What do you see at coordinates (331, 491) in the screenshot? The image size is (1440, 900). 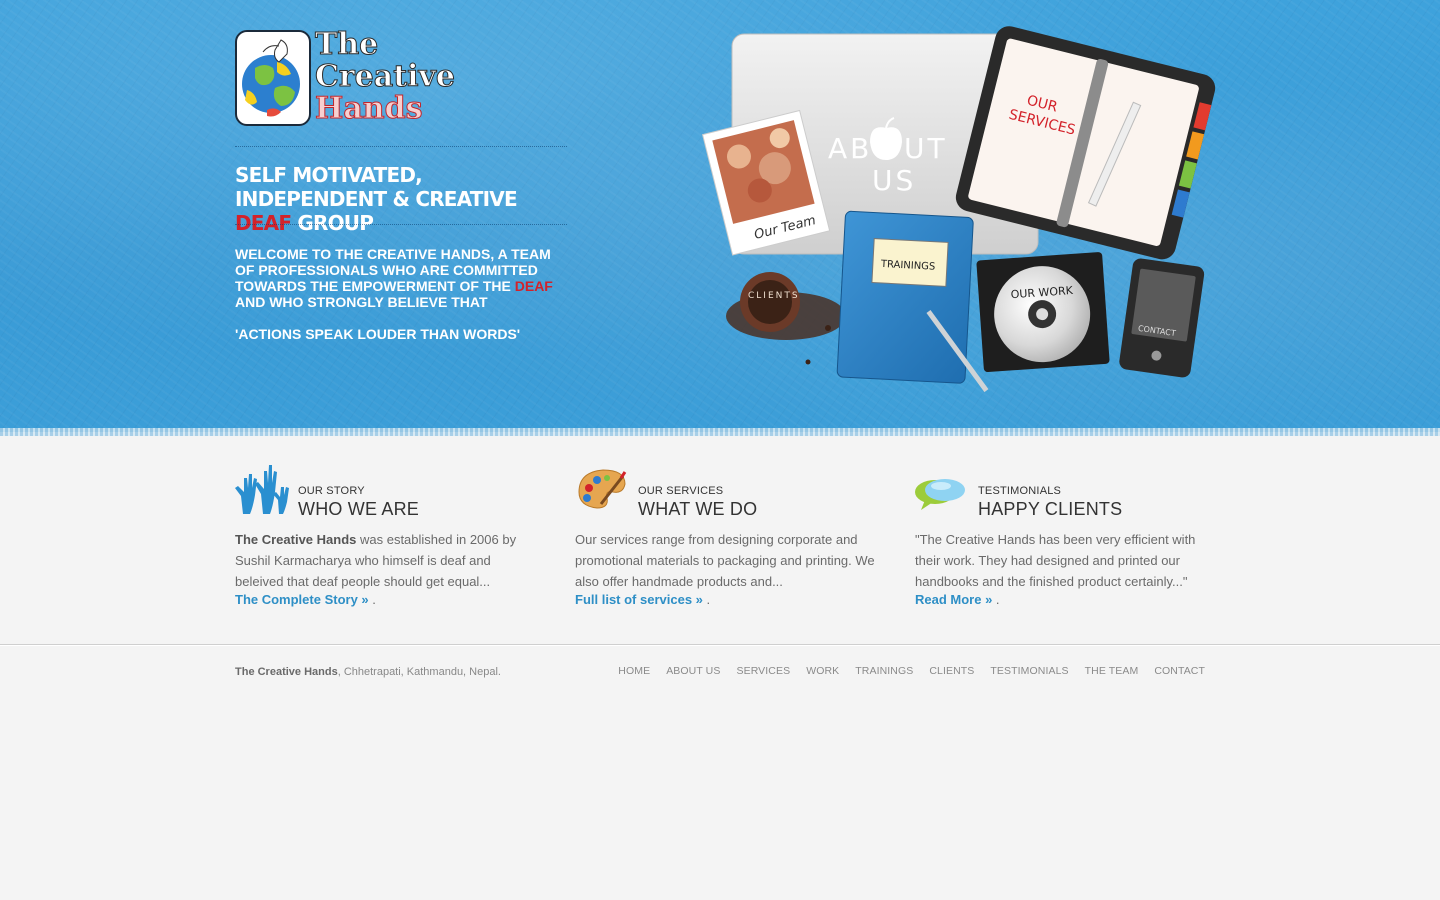 I see `column-kicker: Our Story` at bounding box center [331, 491].